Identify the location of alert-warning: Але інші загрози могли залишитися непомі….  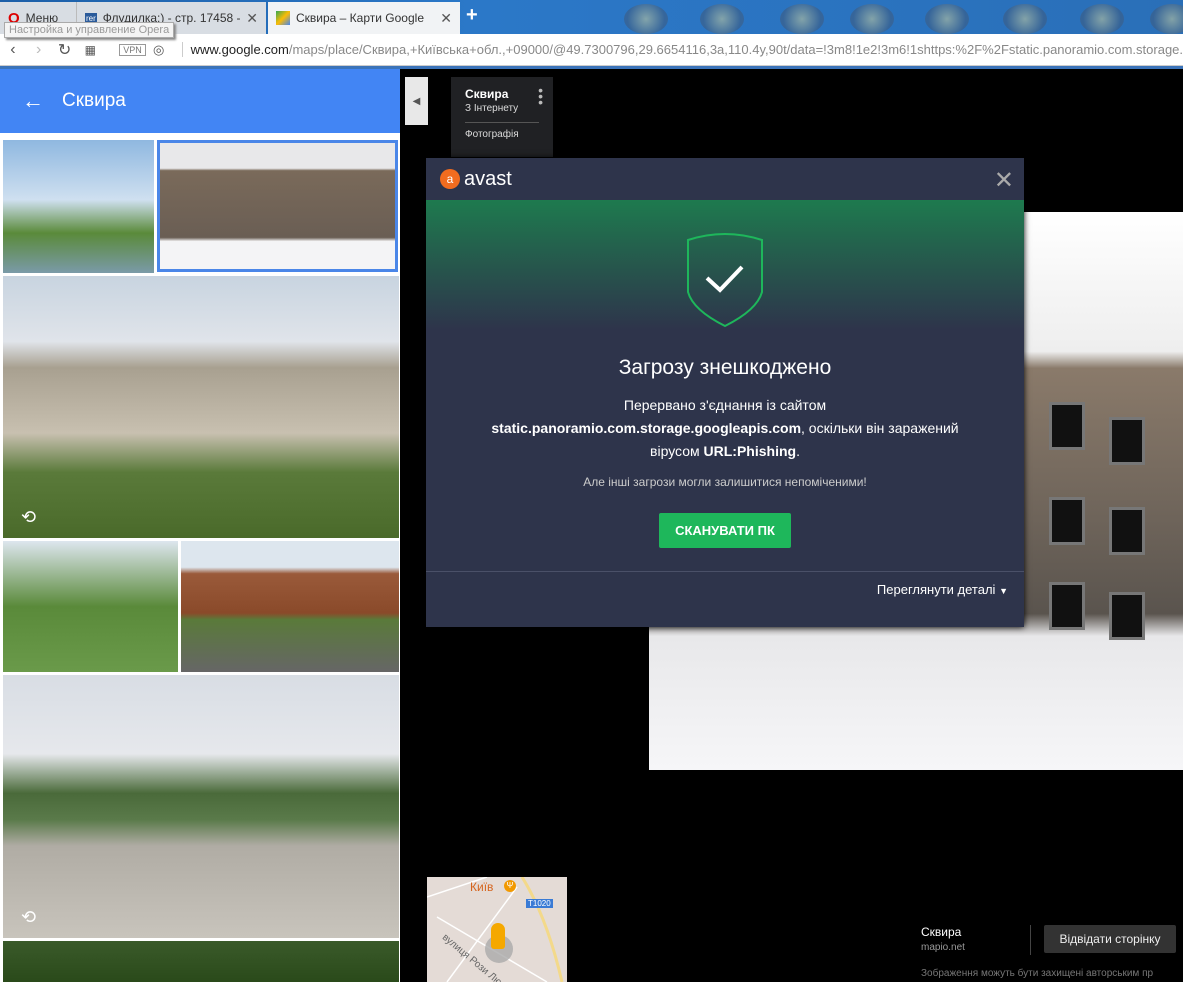
(725, 482).